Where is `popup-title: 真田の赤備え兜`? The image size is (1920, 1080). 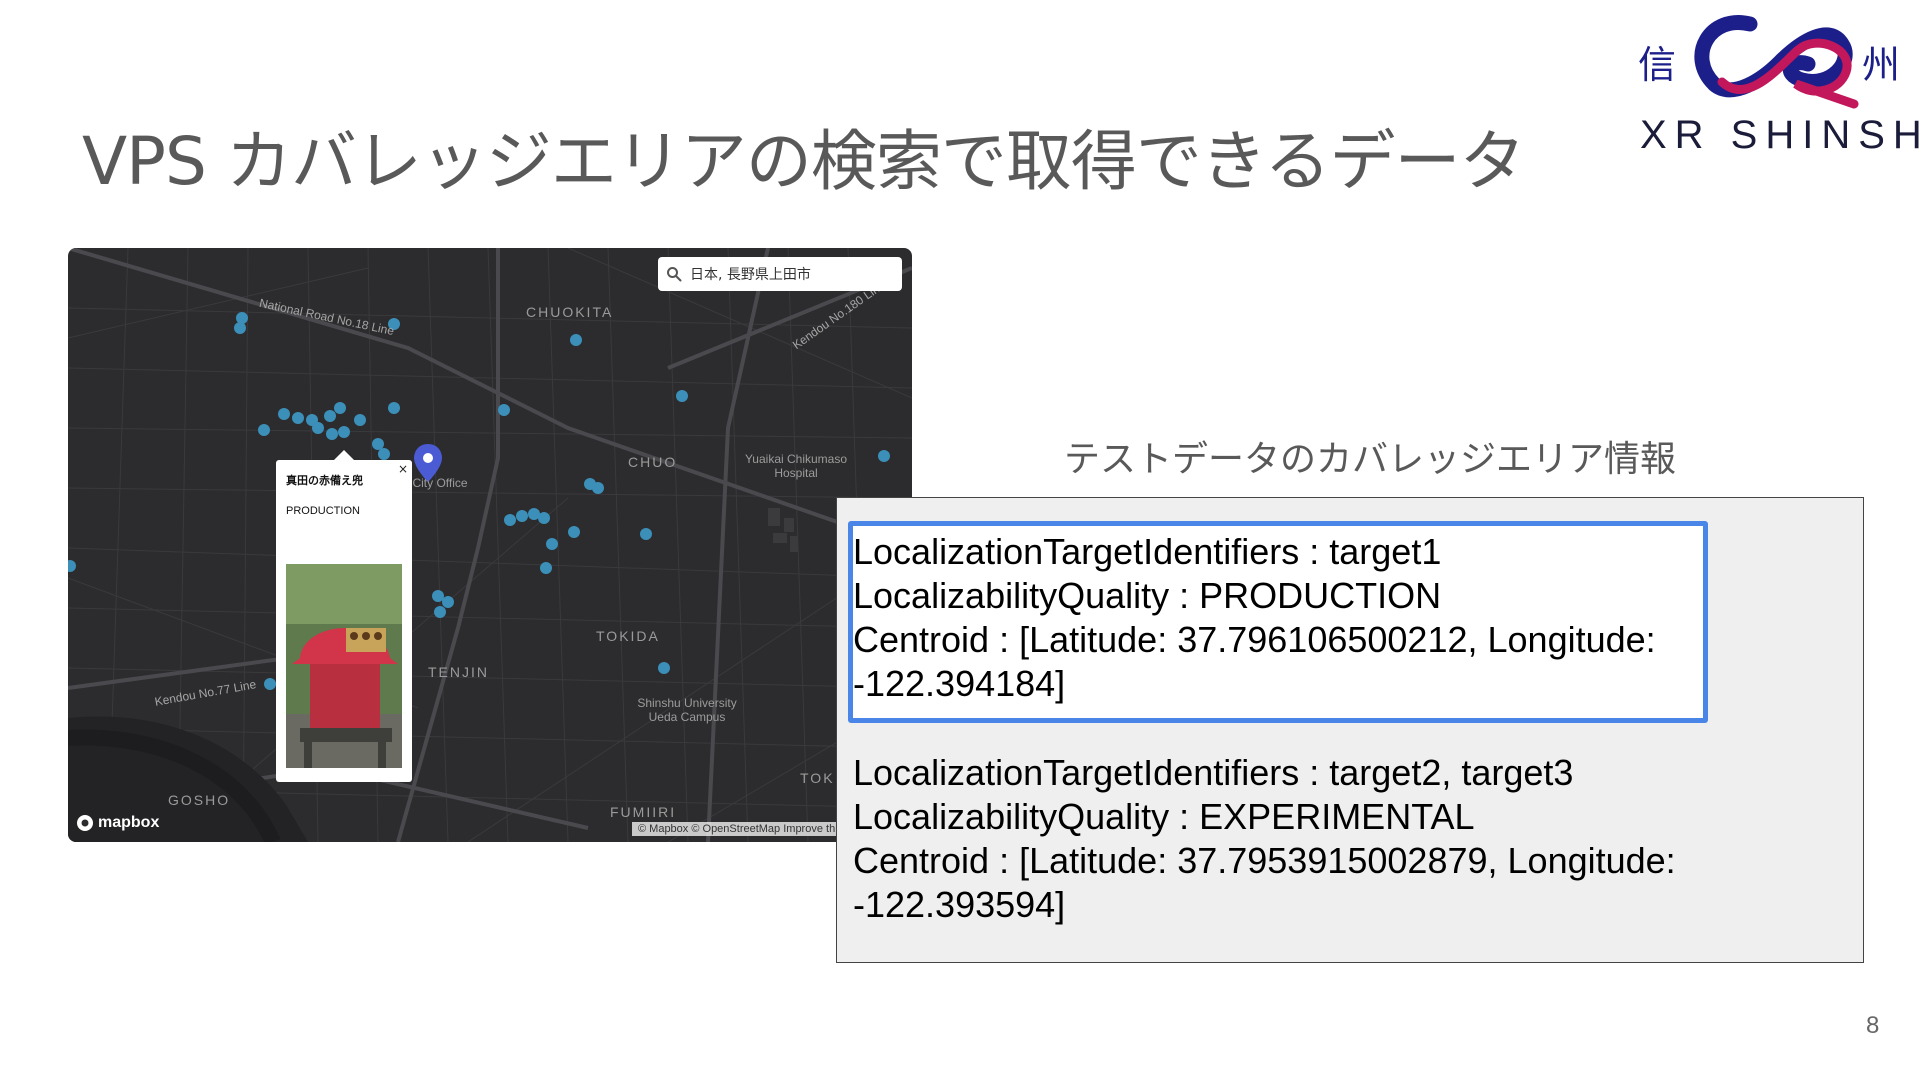 popup-title: 真田の赤備え兜 is located at coordinates (324, 480).